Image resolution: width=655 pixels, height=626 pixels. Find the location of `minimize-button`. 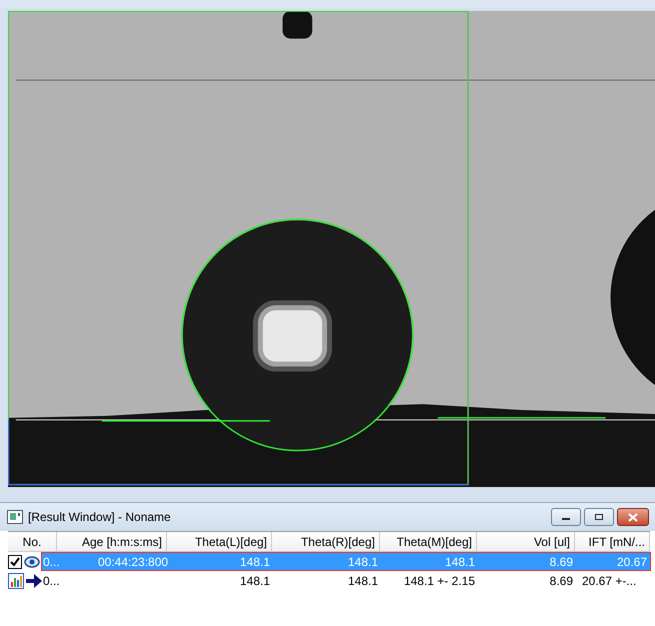

minimize-button is located at coordinates (566, 517).